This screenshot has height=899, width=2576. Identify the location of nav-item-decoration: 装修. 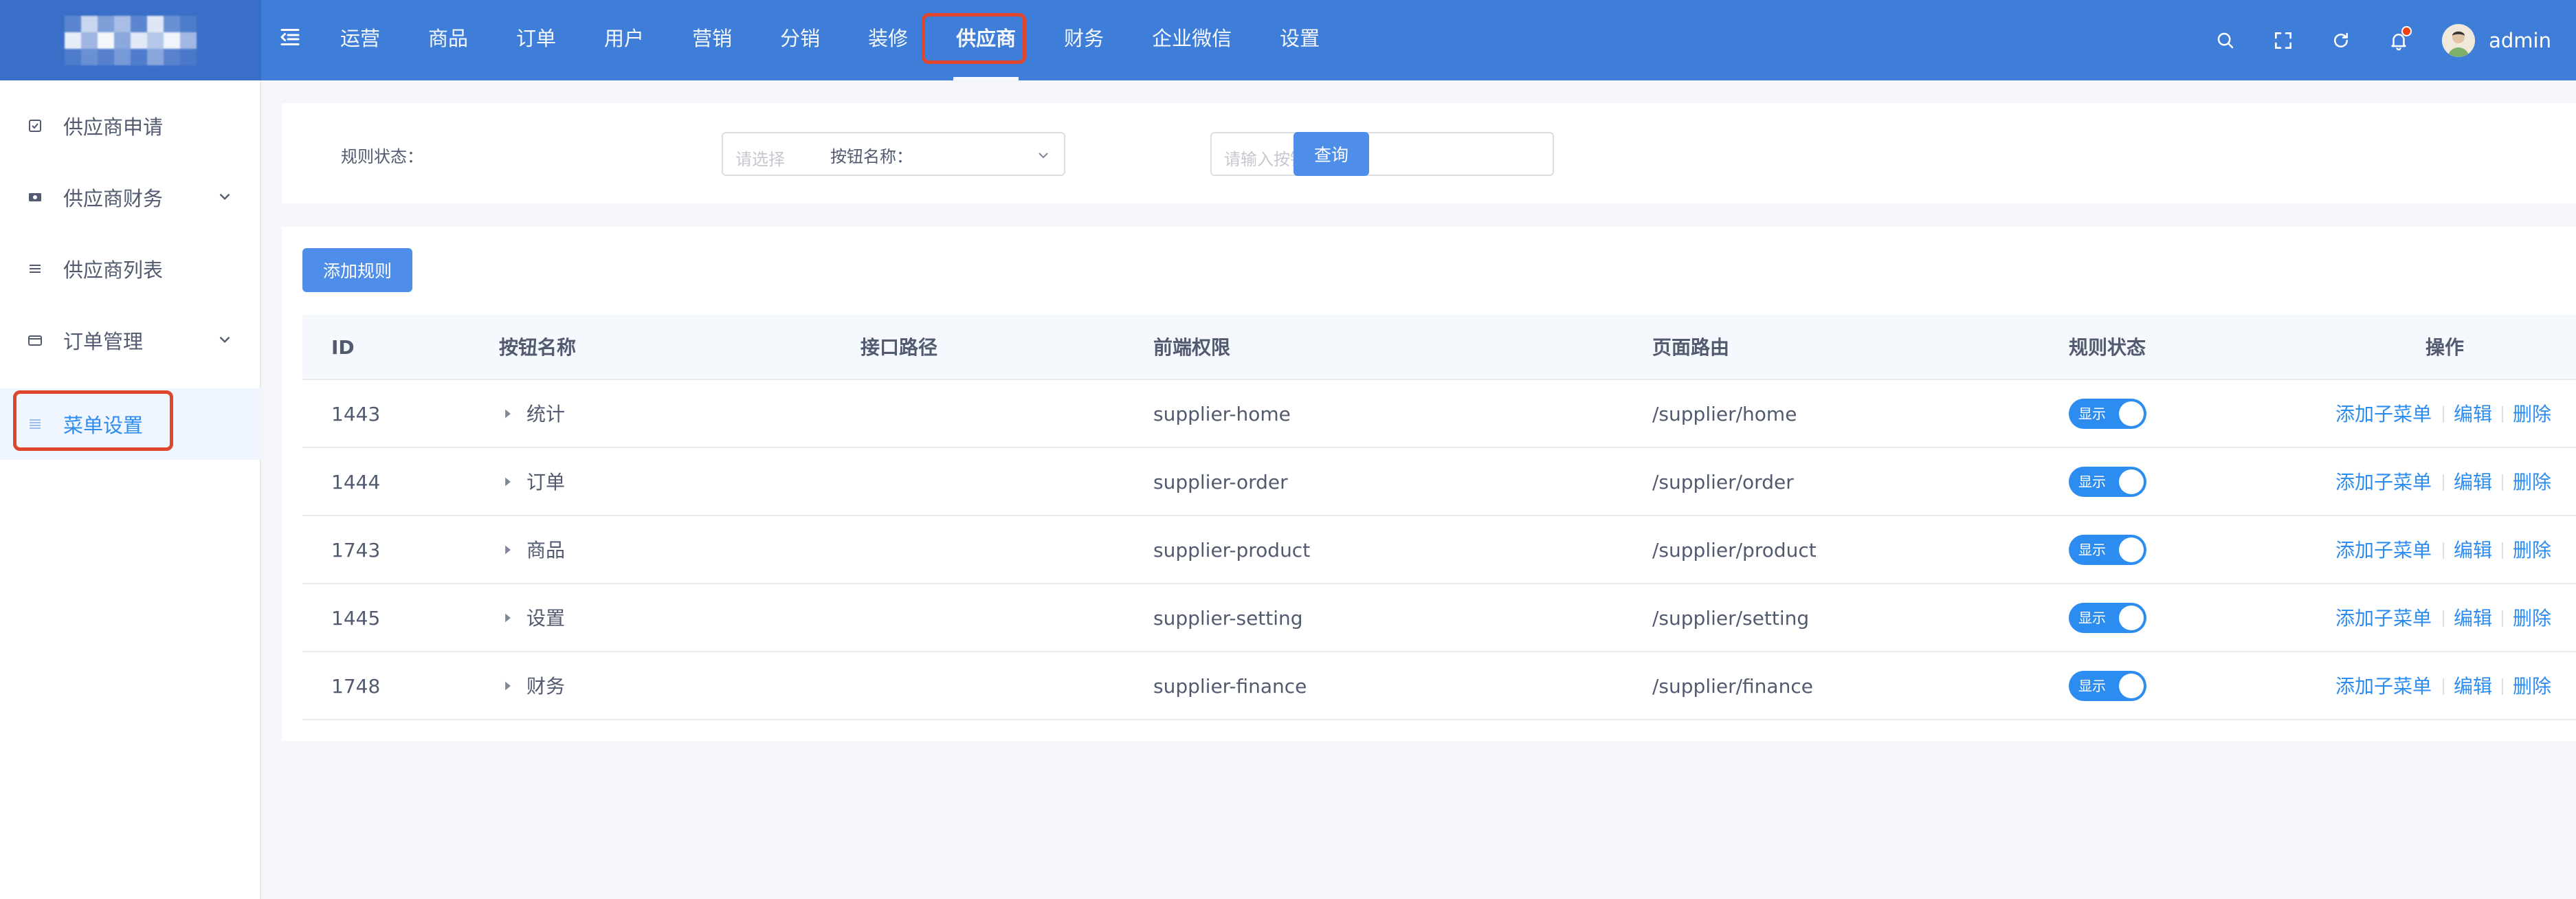
(888, 40).